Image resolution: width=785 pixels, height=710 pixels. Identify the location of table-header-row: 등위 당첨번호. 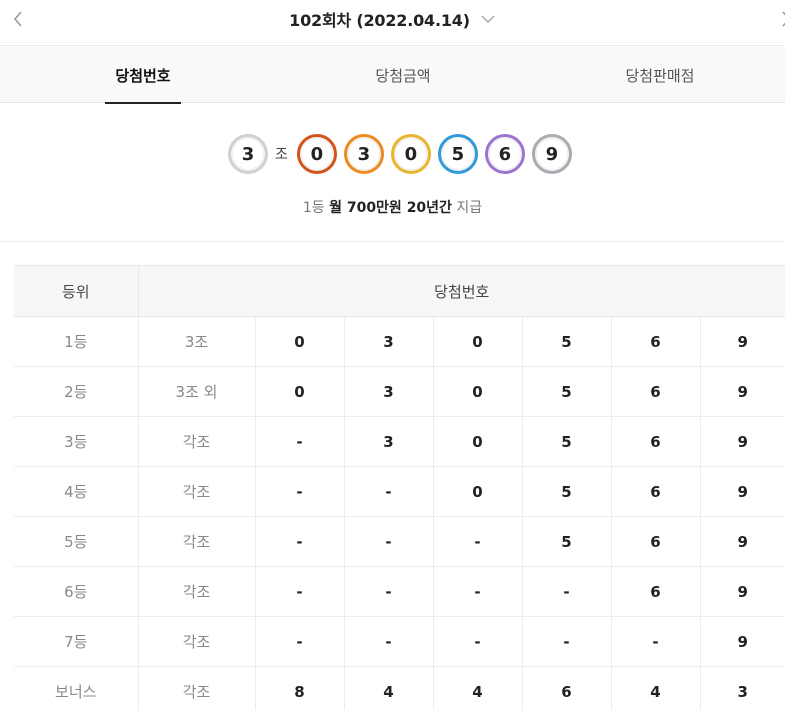
(399, 291).